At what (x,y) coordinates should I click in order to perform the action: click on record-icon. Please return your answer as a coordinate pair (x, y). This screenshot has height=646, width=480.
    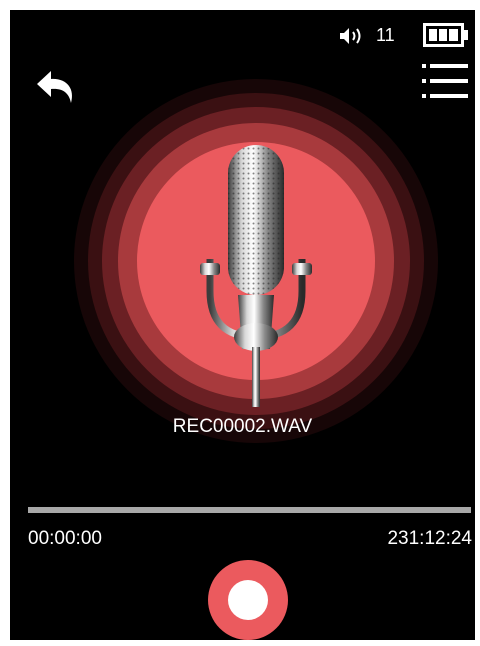
    Looking at the image, I should click on (248, 600).